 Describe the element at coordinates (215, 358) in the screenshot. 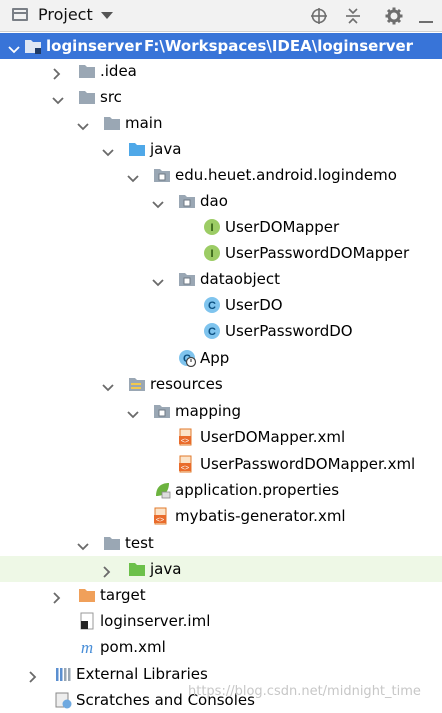

I see `tree-item-label: App` at that location.